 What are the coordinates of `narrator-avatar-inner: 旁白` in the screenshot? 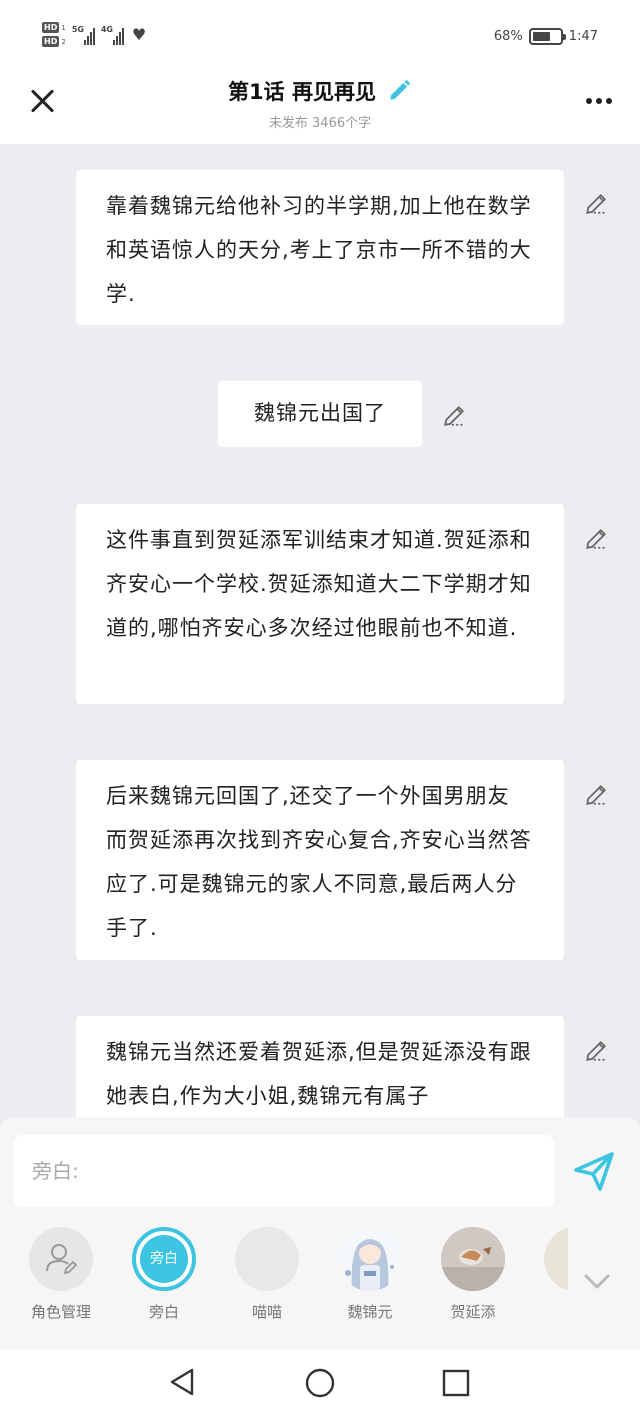 It's located at (164, 1259).